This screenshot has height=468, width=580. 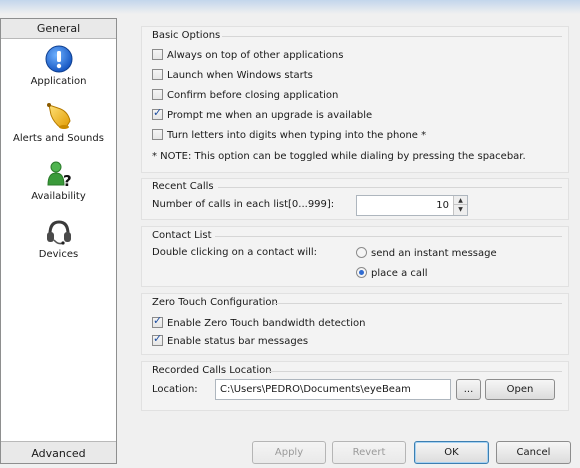 What do you see at coordinates (58, 196) in the screenshot?
I see `sidebar-item-label: Availability` at bounding box center [58, 196].